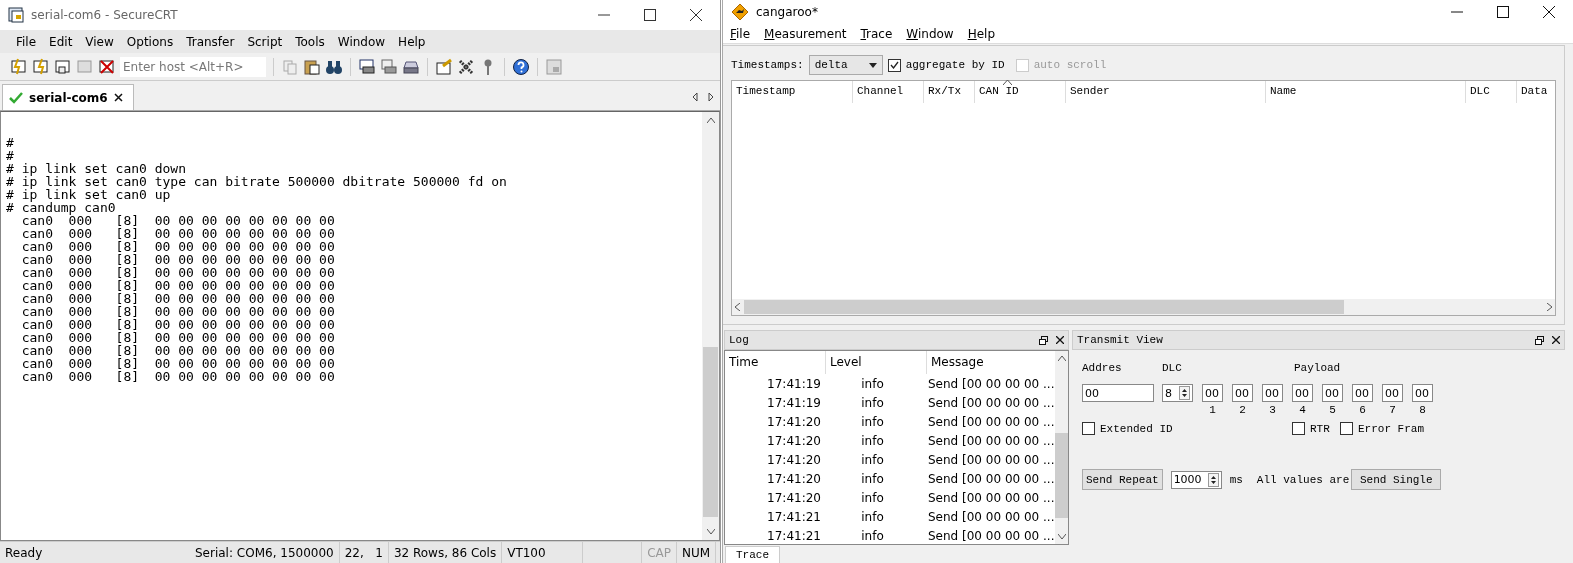 The height and width of the screenshot is (563, 1573). Describe the element at coordinates (876, 33) in the screenshot. I see `menu-item: Trace` at that location.